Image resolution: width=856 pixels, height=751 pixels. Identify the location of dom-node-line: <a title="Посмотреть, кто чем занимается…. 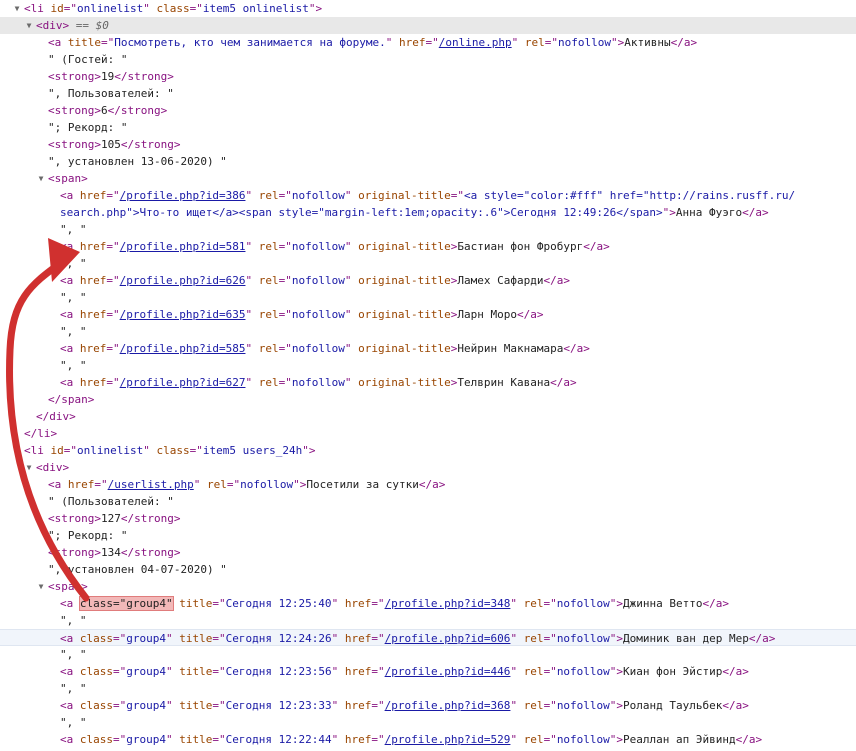
(428, 42).